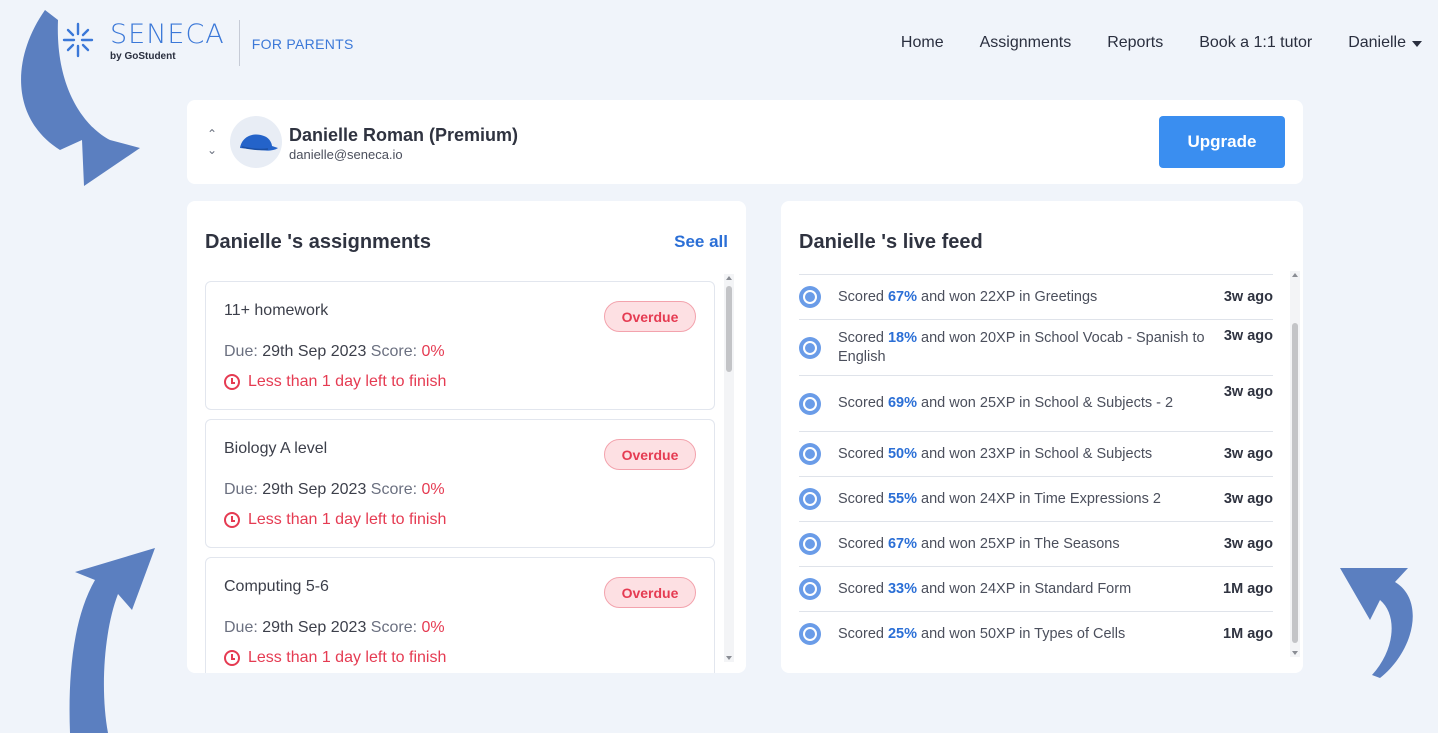 The height and width of the screenshot is (733, 1438). What do you see at coordinates (1377, 42) in the screenshot?
I see `user-menu-label: Danielle` at bounding box center [1377, 42].